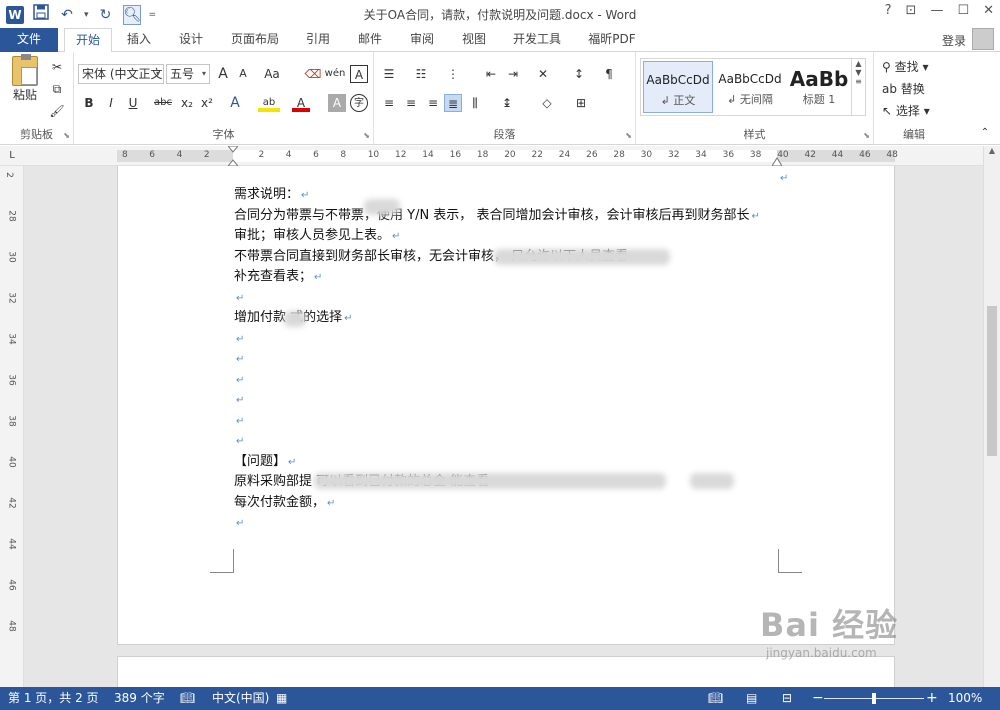  What do you see at coordinates (57, 67) in the screenshot?
I see `cut-icon: ✂` at bounding box center [57, 67].